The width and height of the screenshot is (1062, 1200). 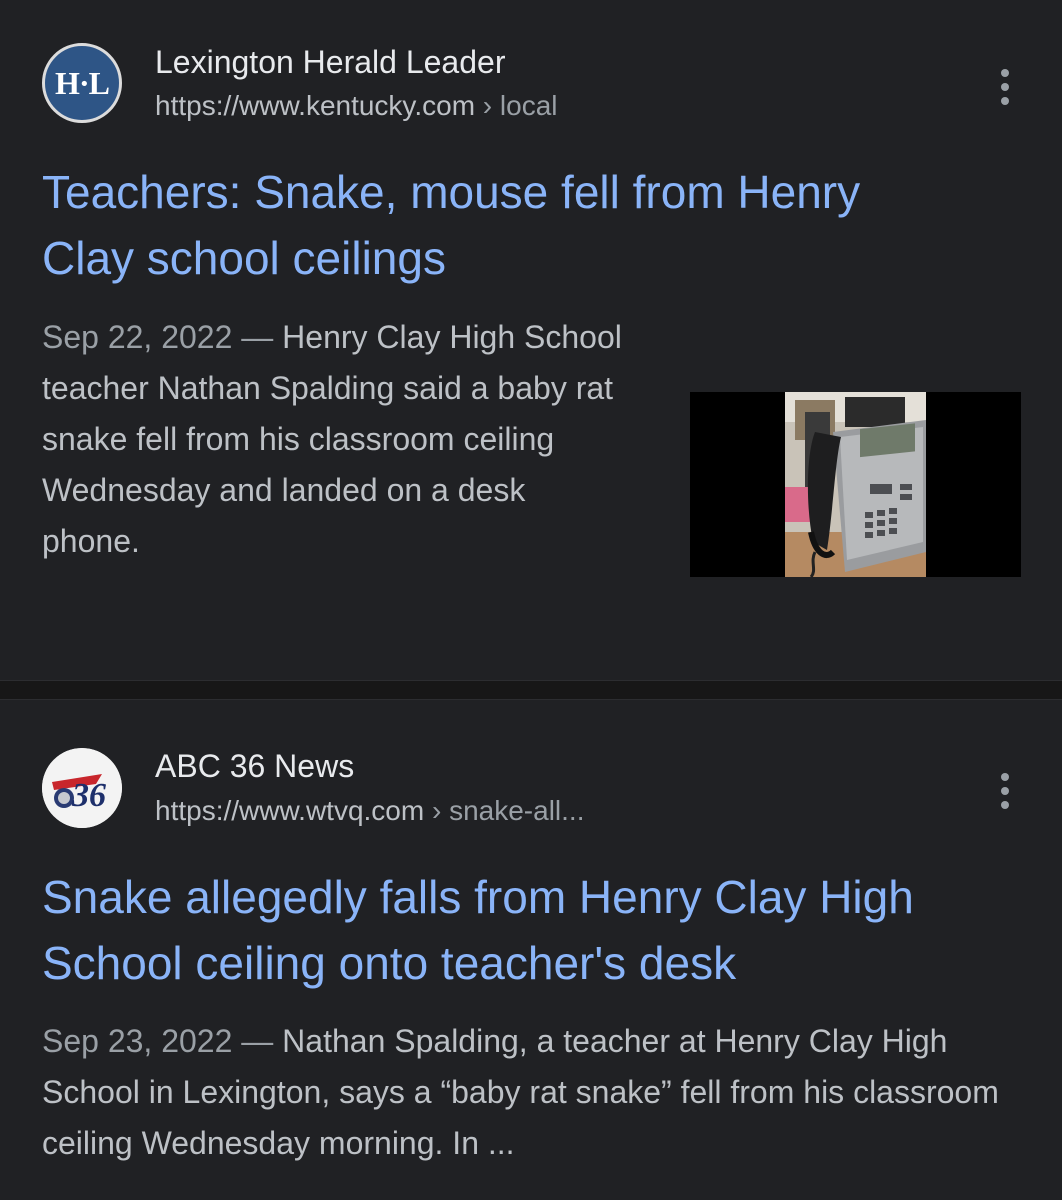 I want to click on url-domain: https://www.kentucky.com, so click(x=315, y=105).